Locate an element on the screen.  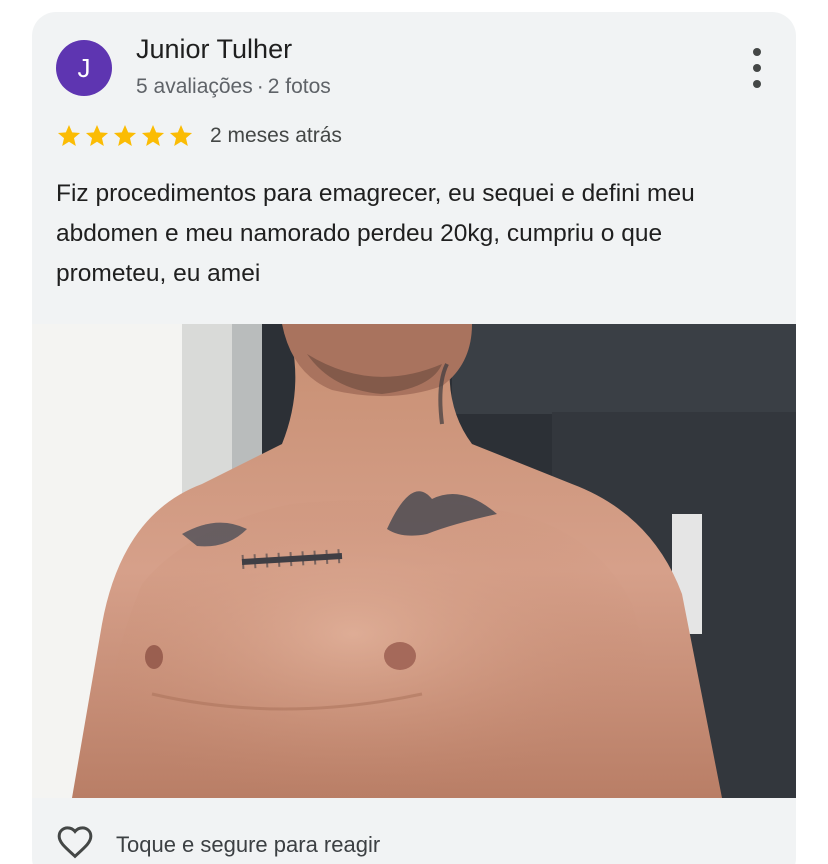
photos-count: 2 fotos is located at coordinates (299, 86).